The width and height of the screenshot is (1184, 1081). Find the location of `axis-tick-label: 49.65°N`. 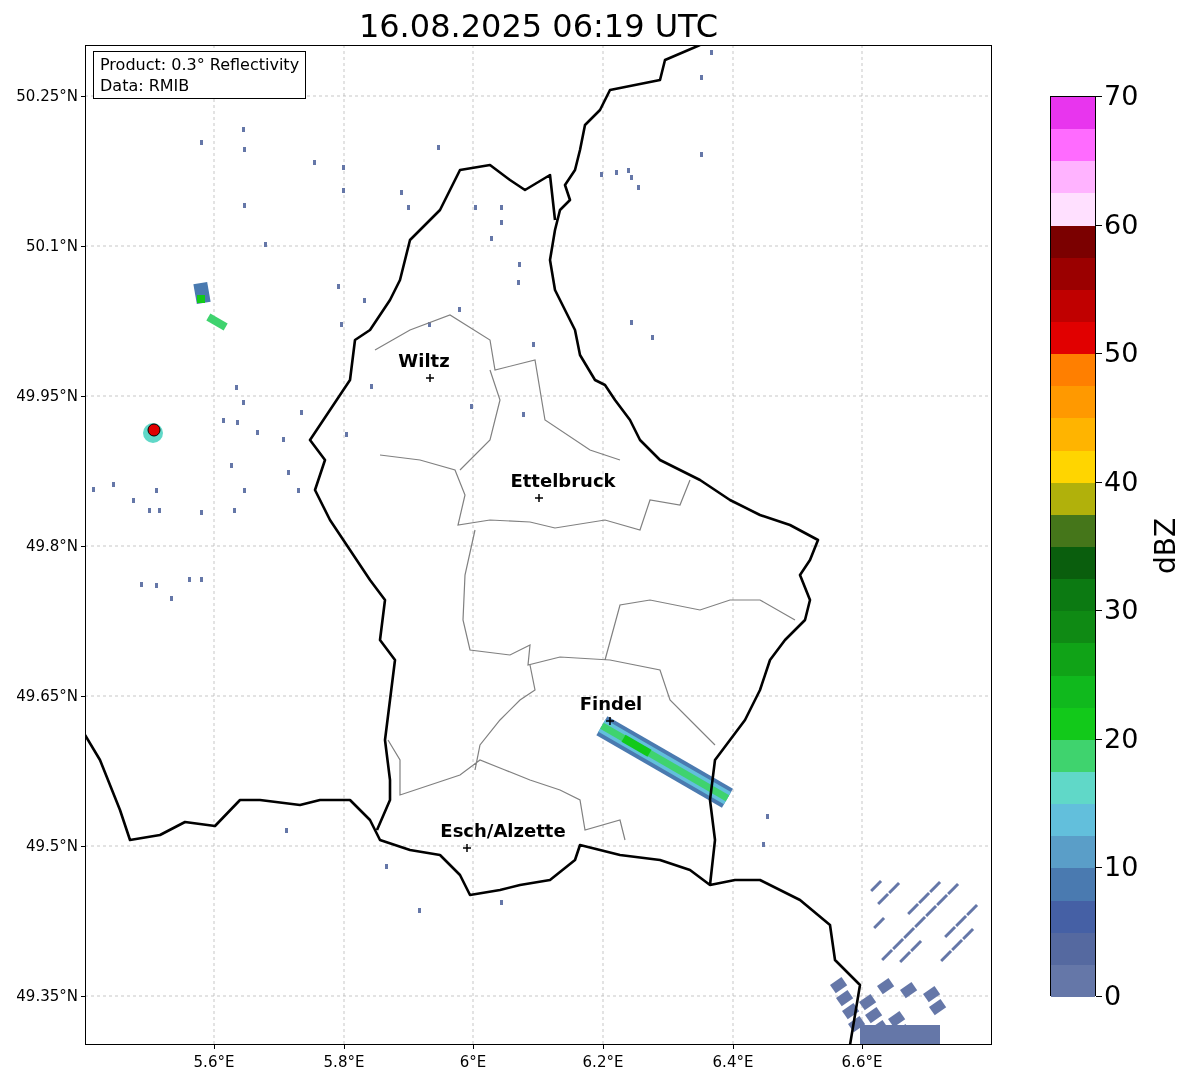

axis-tick-label: 49.65°N is located at coordinates (47, 696).